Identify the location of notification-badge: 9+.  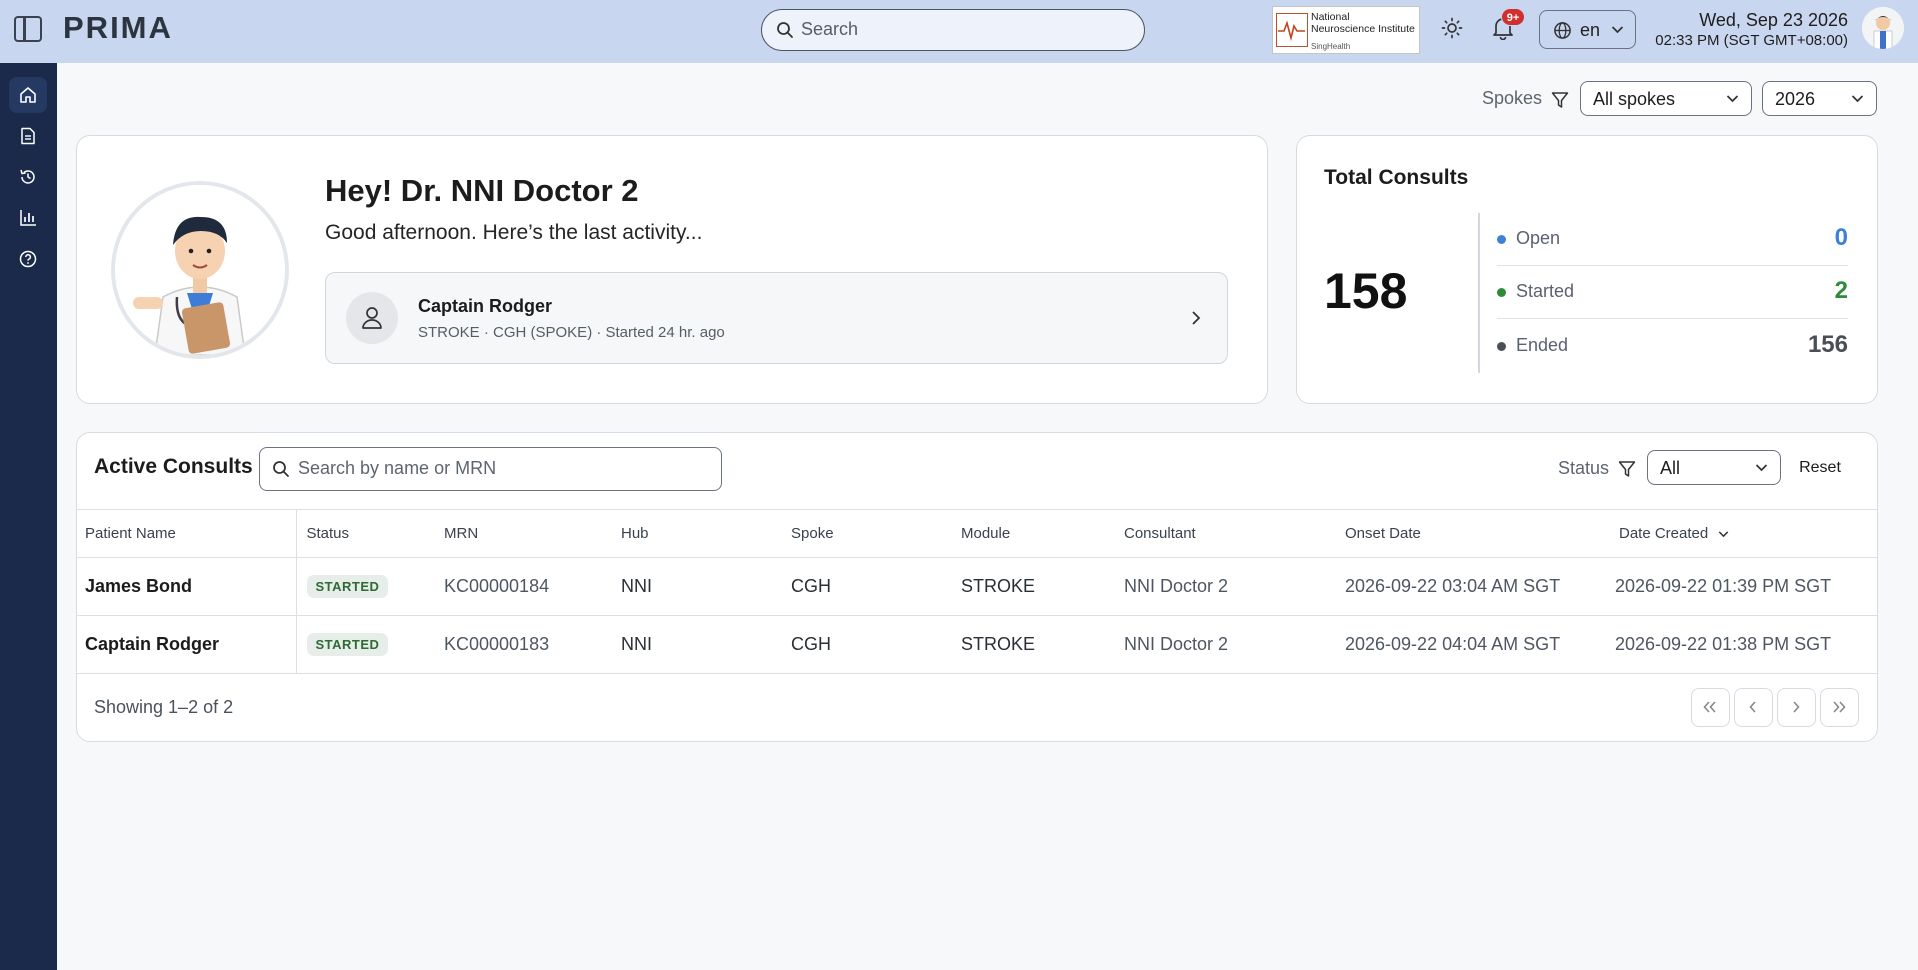
(1513, 17).